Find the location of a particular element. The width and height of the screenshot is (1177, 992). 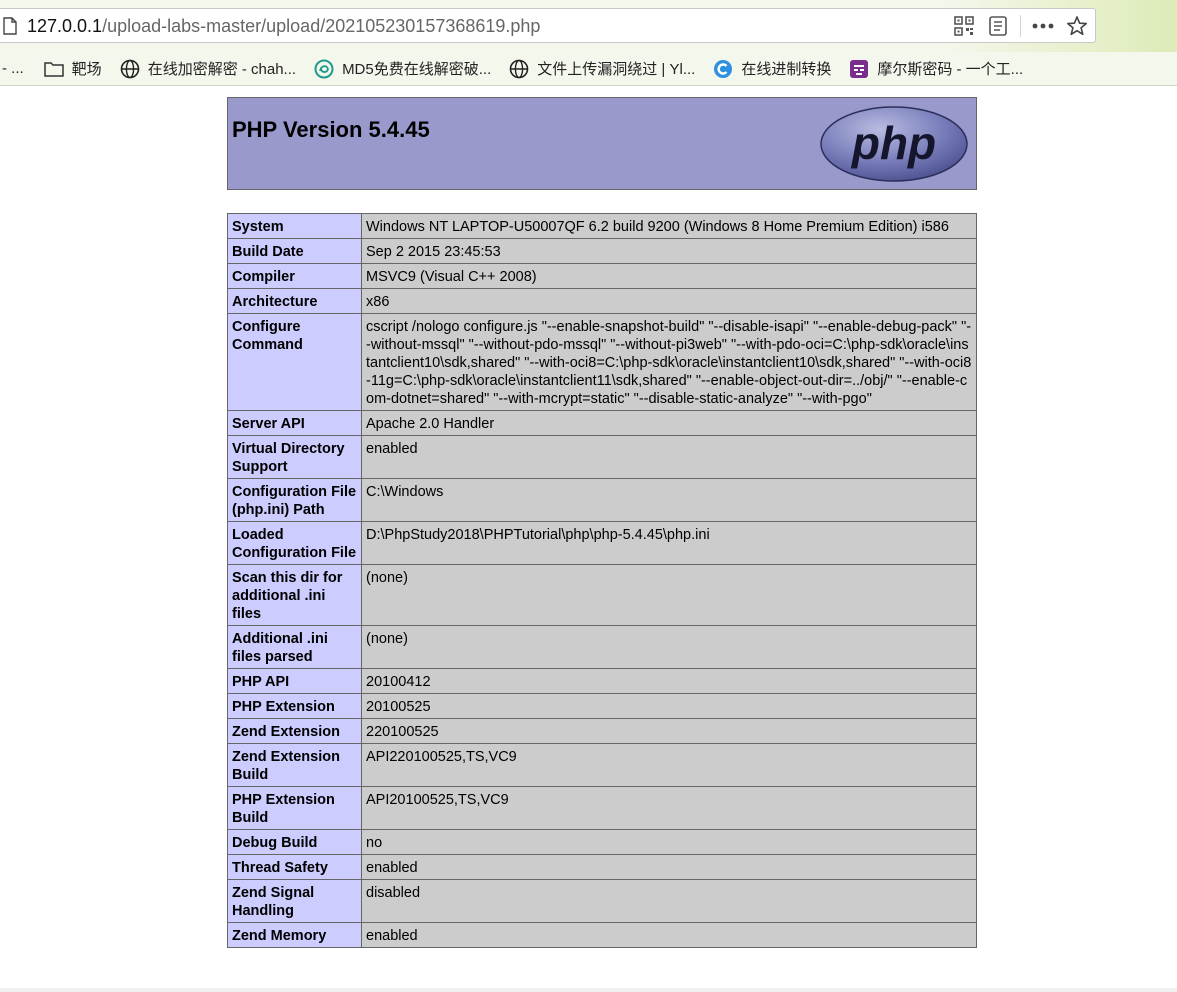

row-value: no is located at coordinates (669, 842).